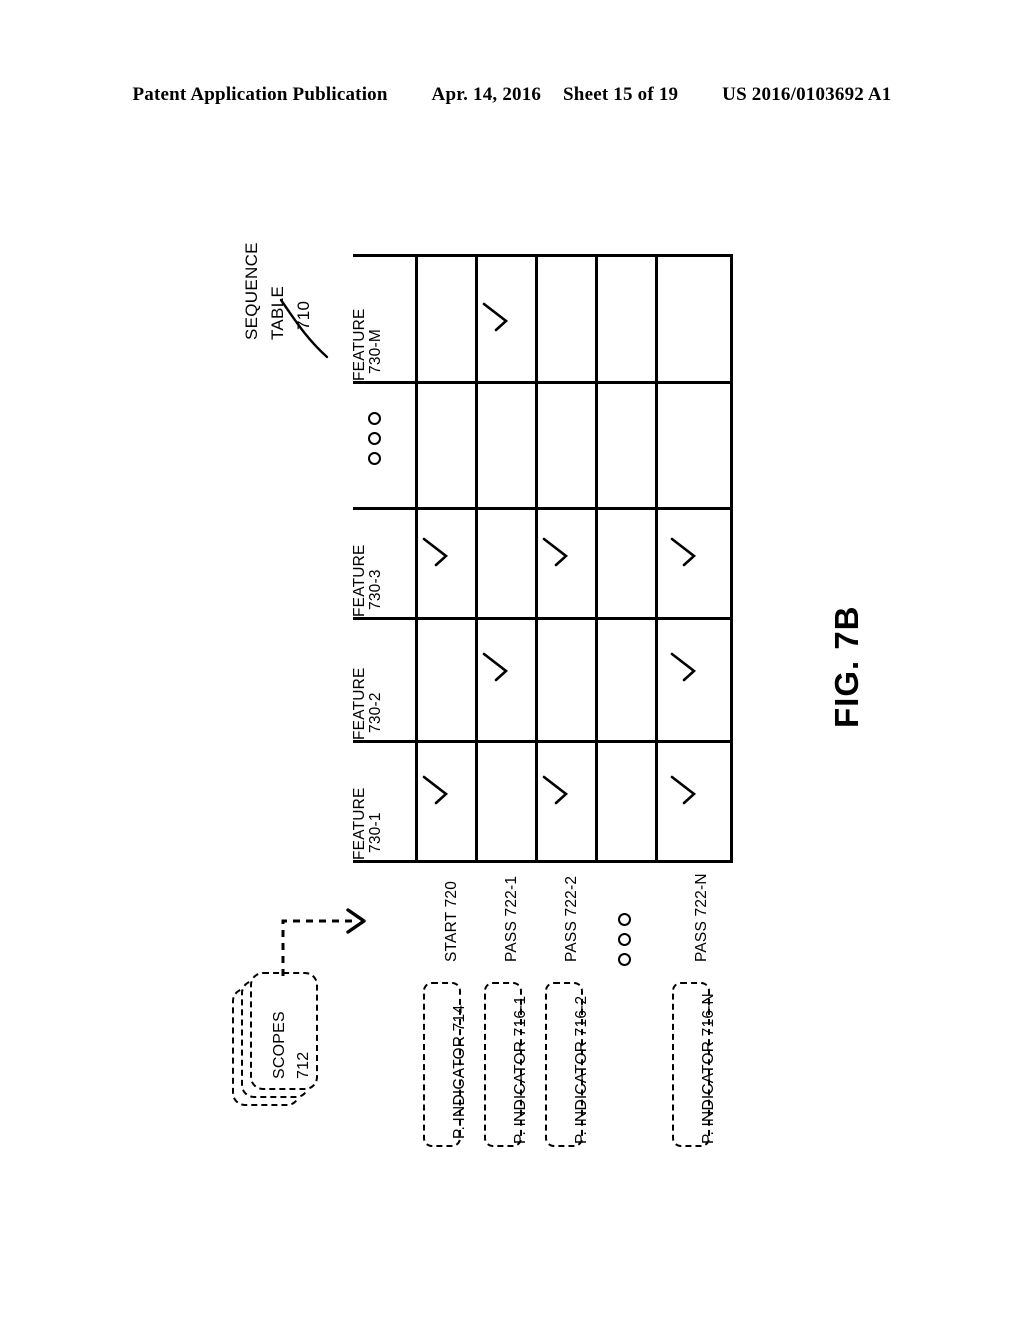 This screenshot has height=1320, width=1024. Describe the element at coordinates (359, 823) in the screenshot. I see `column-header-730-1-line1: FEATURE` at that location.